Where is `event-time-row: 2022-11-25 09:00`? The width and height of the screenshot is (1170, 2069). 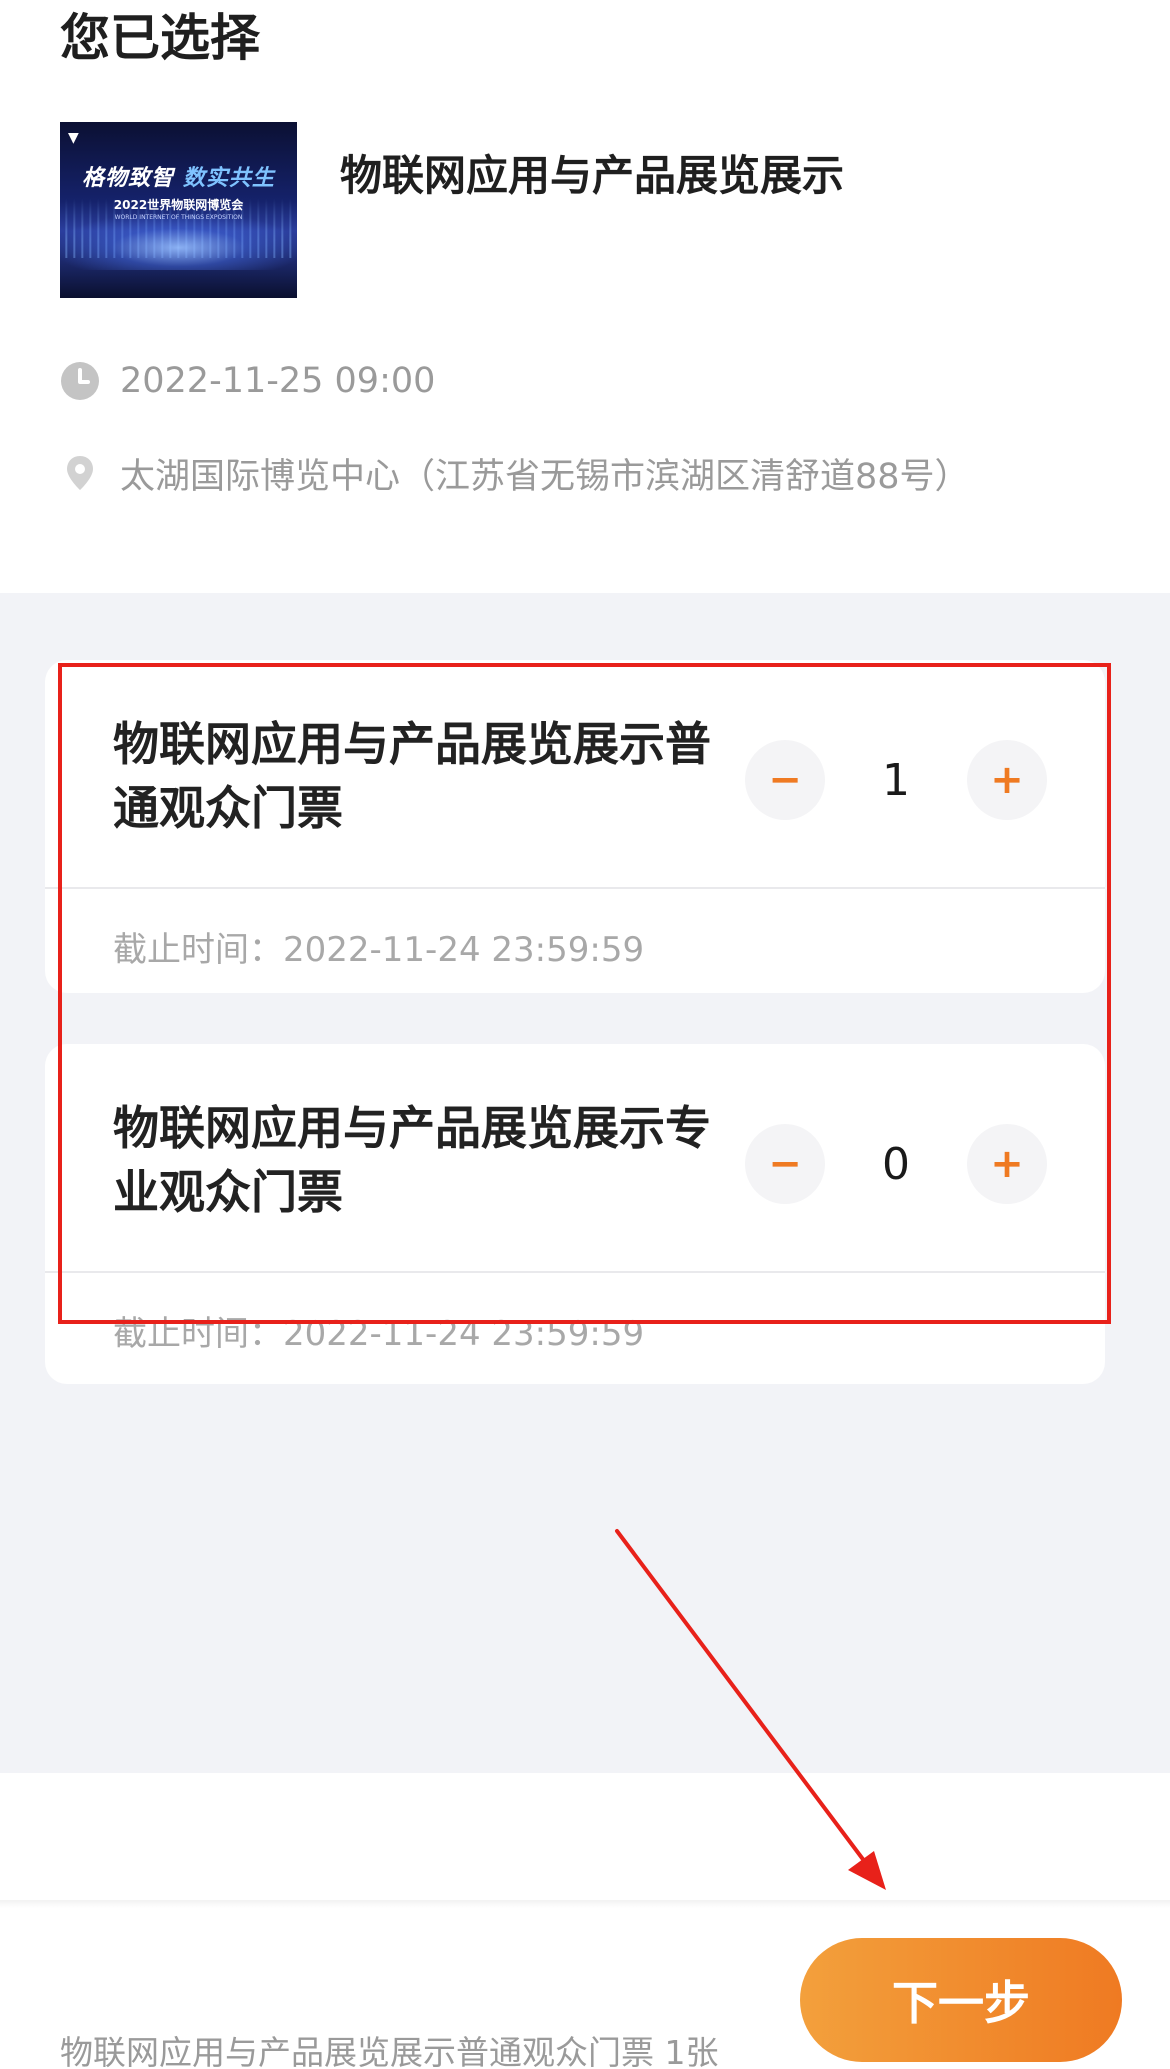
event-time-row: 2022-11-25 09:00 is located at coordinates (247, 381).